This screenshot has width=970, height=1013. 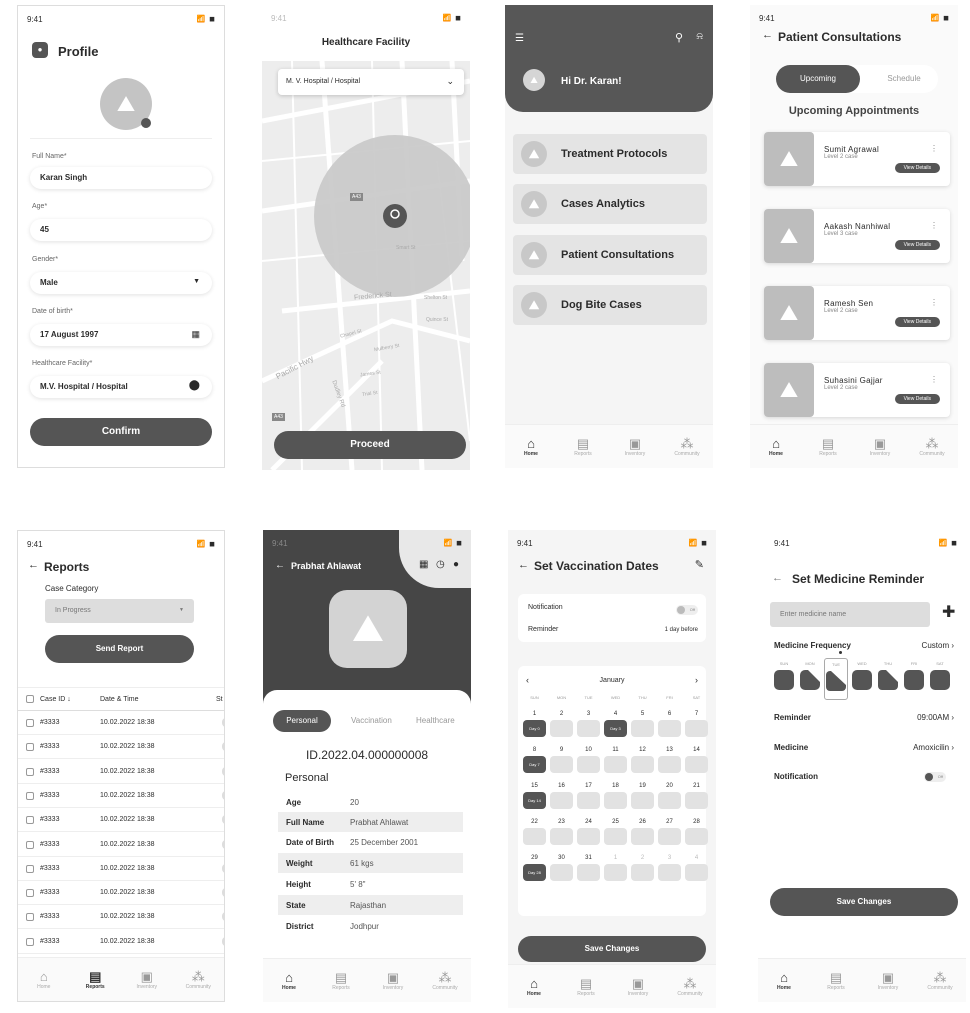 I want to click on location-pin-icon: ⬤, so click(x=194, y=385).